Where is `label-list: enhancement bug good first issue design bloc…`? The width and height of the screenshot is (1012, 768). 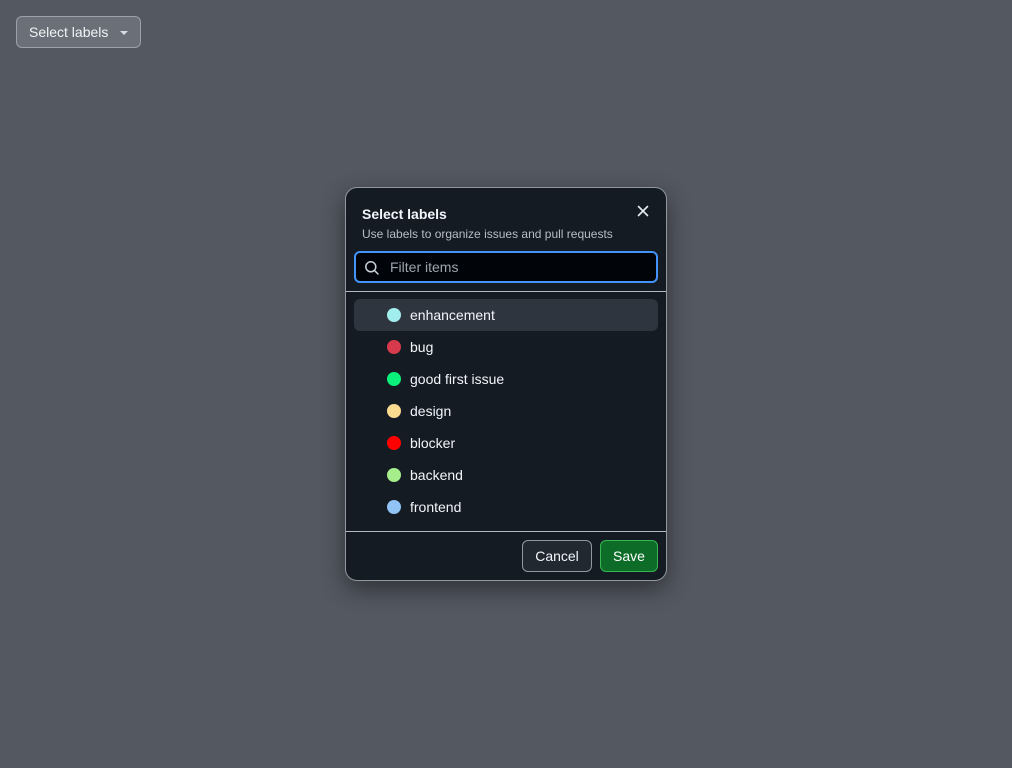 label-list: enhancement bug good first issue design bloc… is located at coordinates (506, 411).